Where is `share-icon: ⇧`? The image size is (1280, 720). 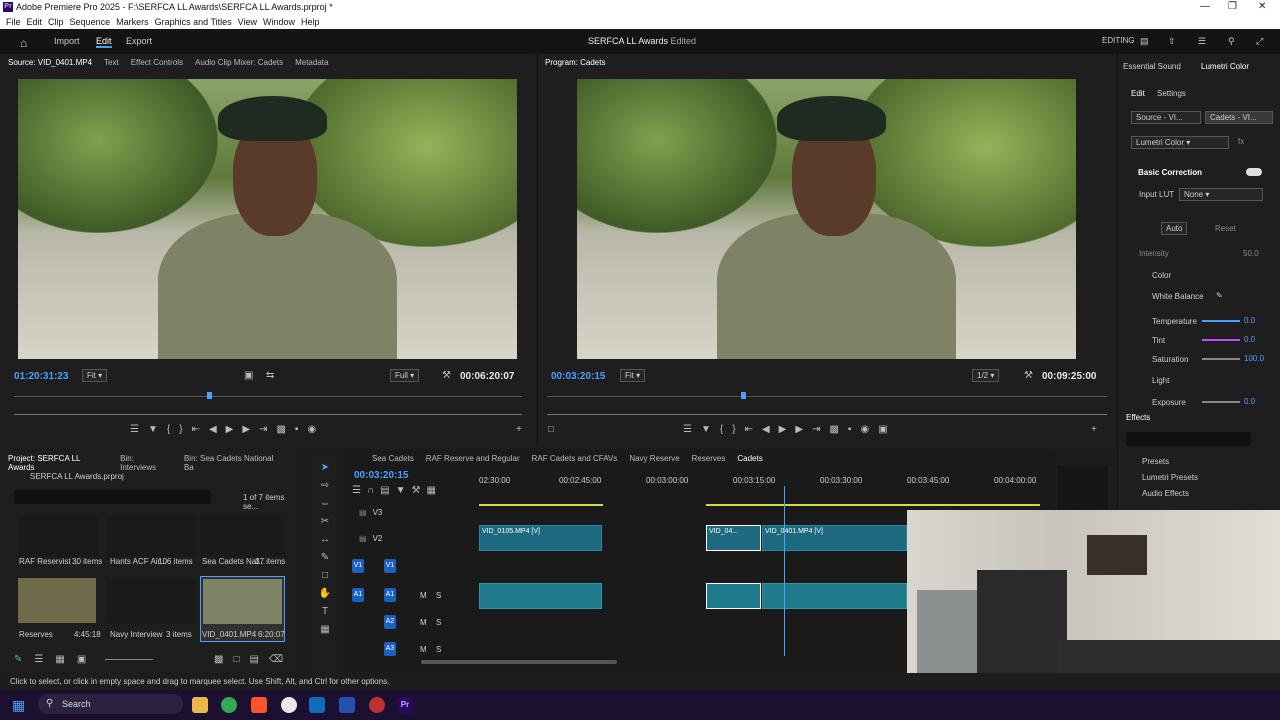
share-icon: ⇧ is located at coordinates (1172, 41).